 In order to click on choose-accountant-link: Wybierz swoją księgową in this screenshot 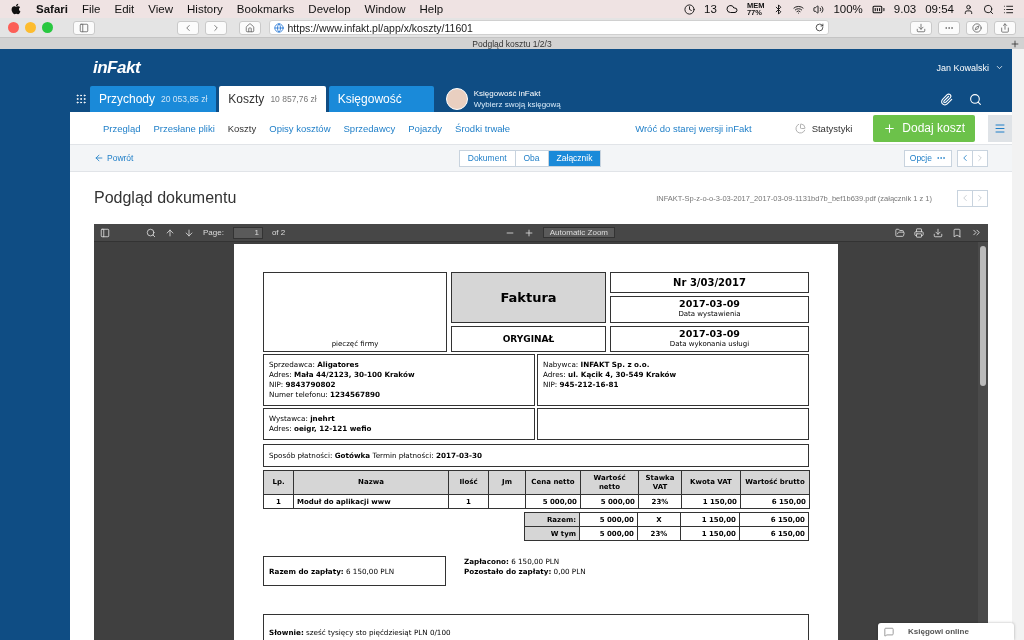, I will do `click(517, 104)`.